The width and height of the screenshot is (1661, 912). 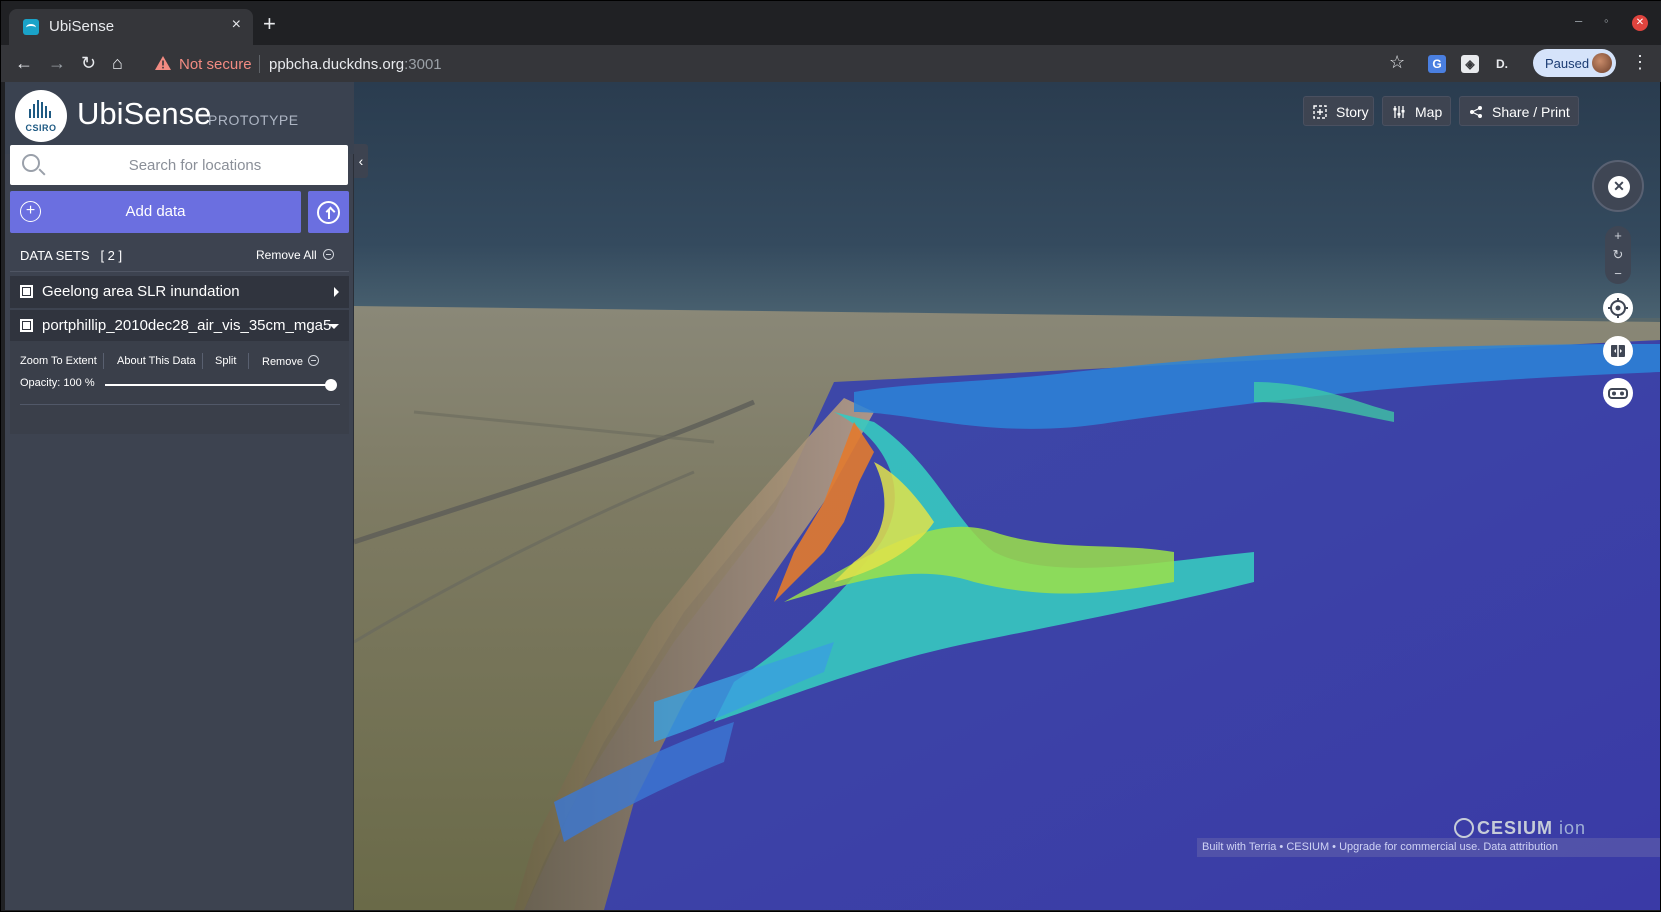 What do you see at coordinates (423, 64) in the screenshot?
I see `url-port: :3001` at bounding box center [423, 64].